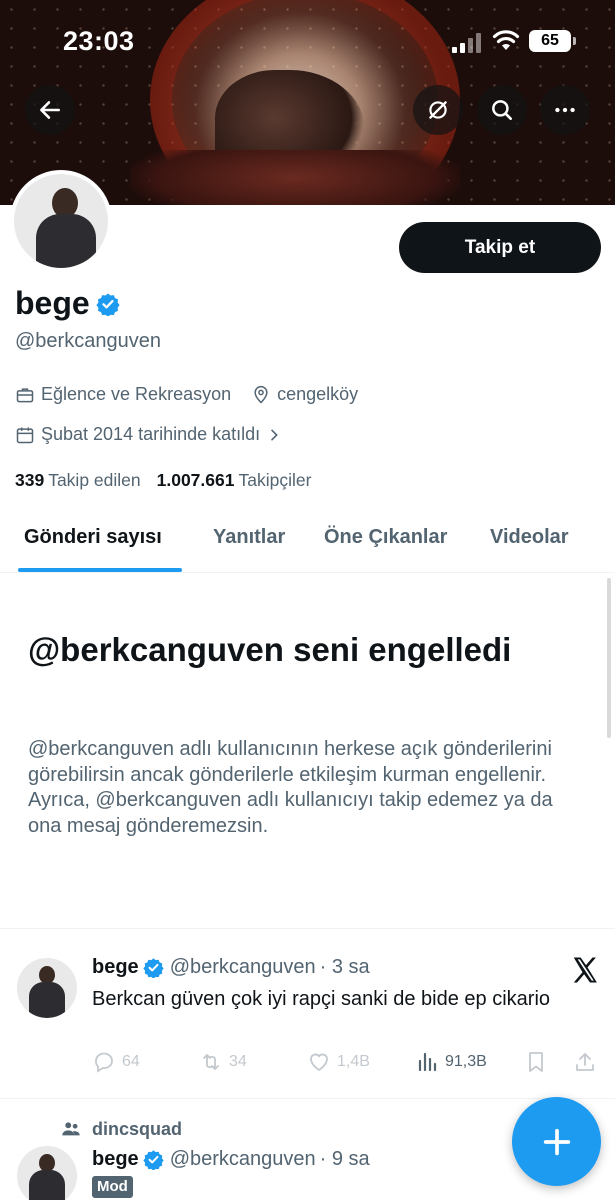 This screenshot has width=615, height=1200. Describe the element at coordinates (131, 1061) in the screenshot. I see `reply-count: 64` at that location.